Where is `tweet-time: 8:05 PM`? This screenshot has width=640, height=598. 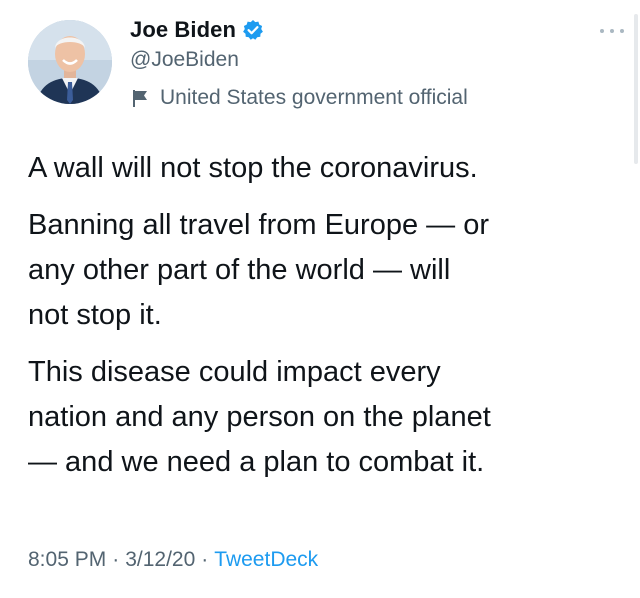
tweet-time: 8:05 PM is located at coordinates (67, 560).